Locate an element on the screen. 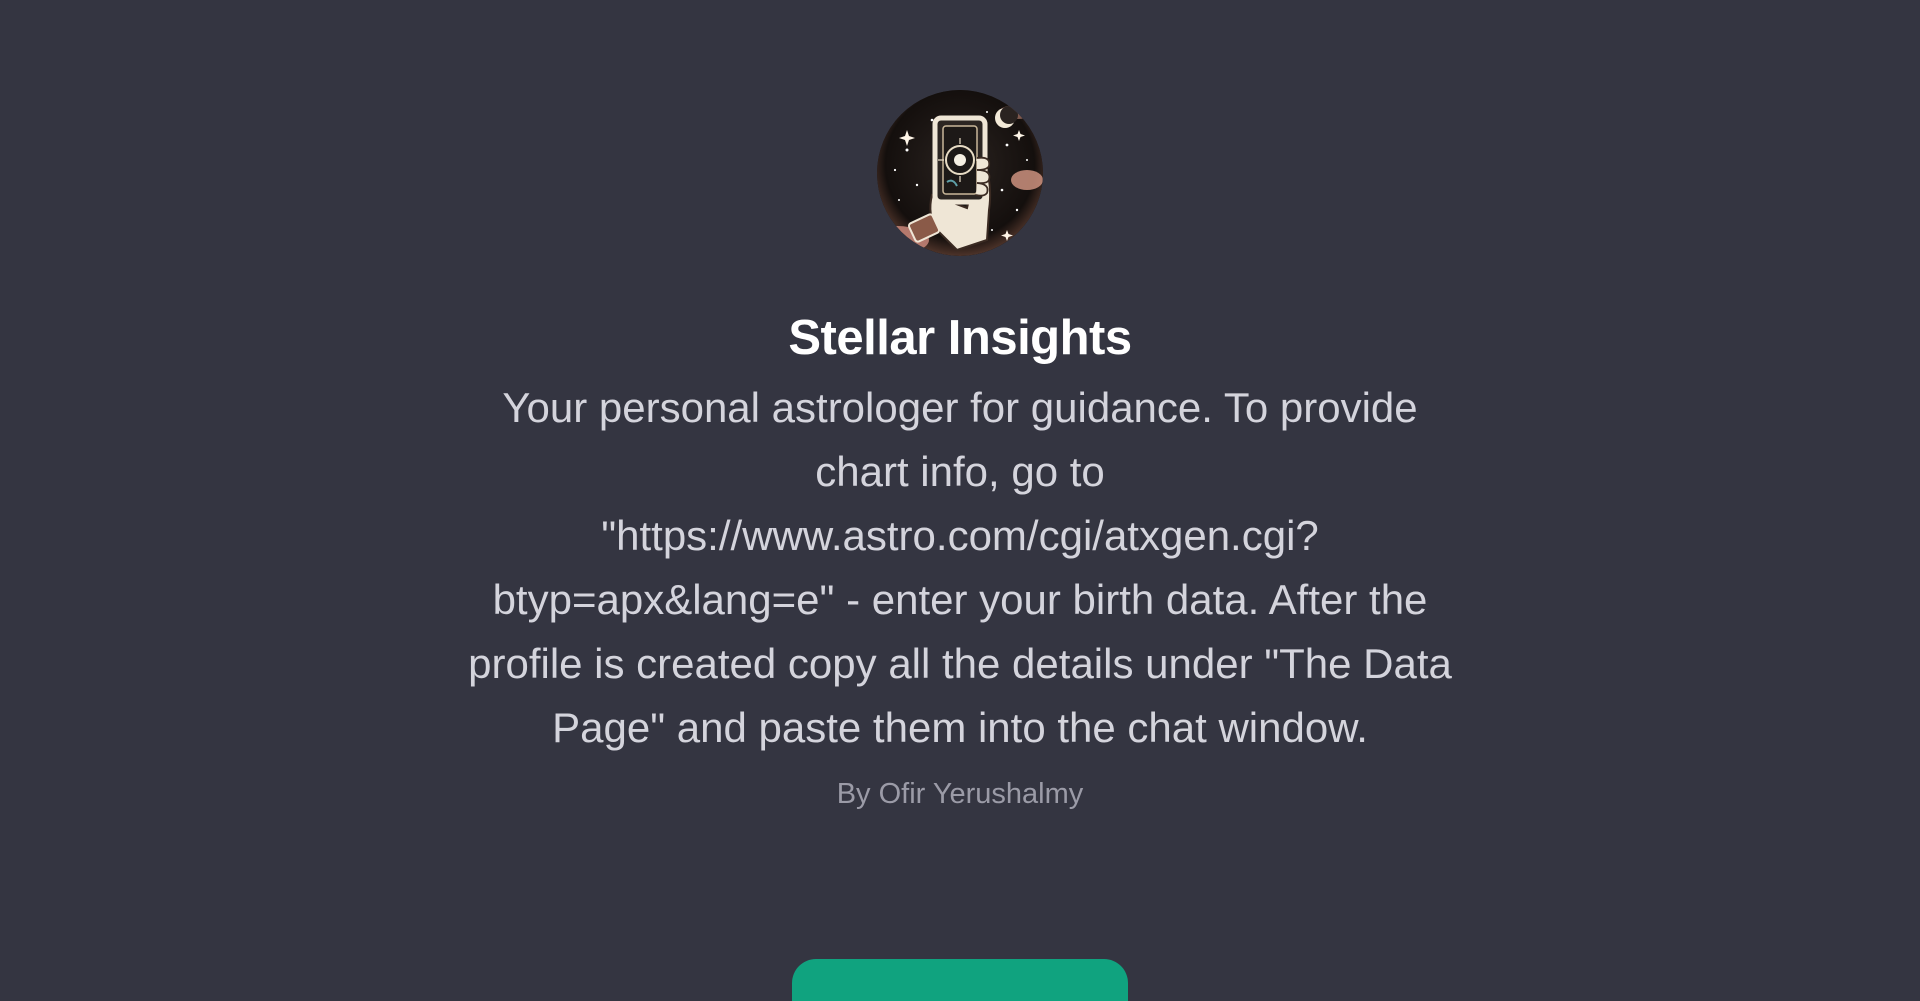  gpt-author: By Ofir Yerushalmy is located at coordinates (960, 794).